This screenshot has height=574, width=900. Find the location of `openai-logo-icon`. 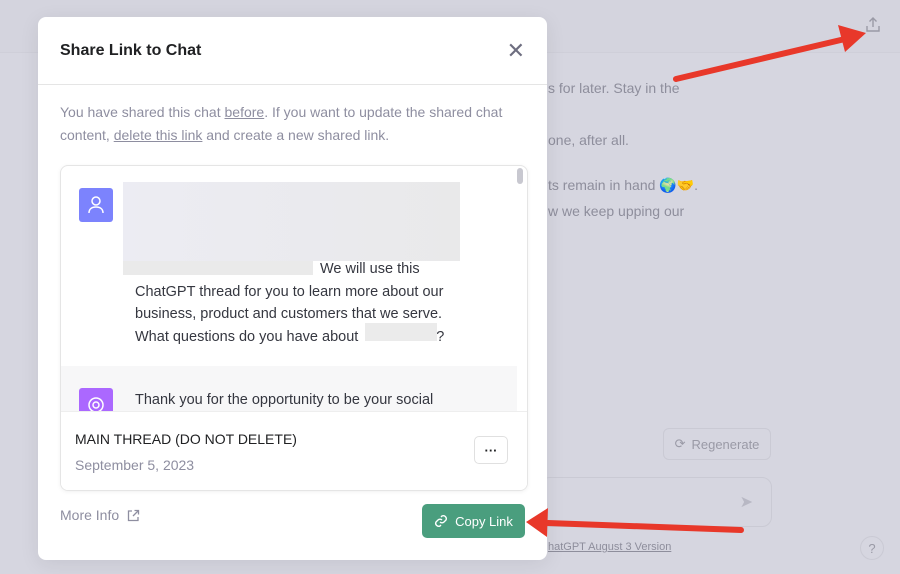

openai-logo-icon is located at coordinates (96, 404).